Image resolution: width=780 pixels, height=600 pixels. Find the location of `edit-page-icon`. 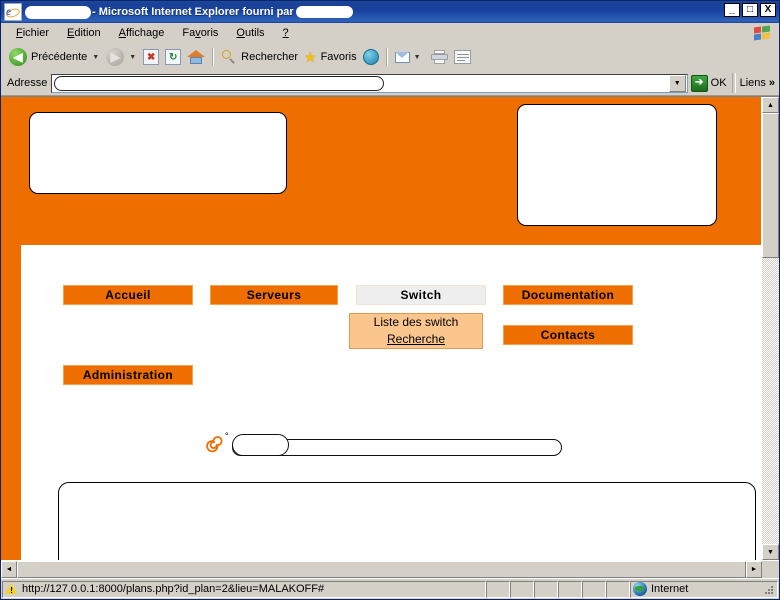

edit-page-icon is located at coordinates (462, 57).